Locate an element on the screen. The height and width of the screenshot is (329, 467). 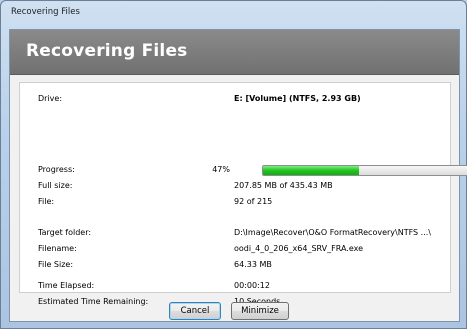
target-folder-label: Target folder: is located at coordinates (65, 232).